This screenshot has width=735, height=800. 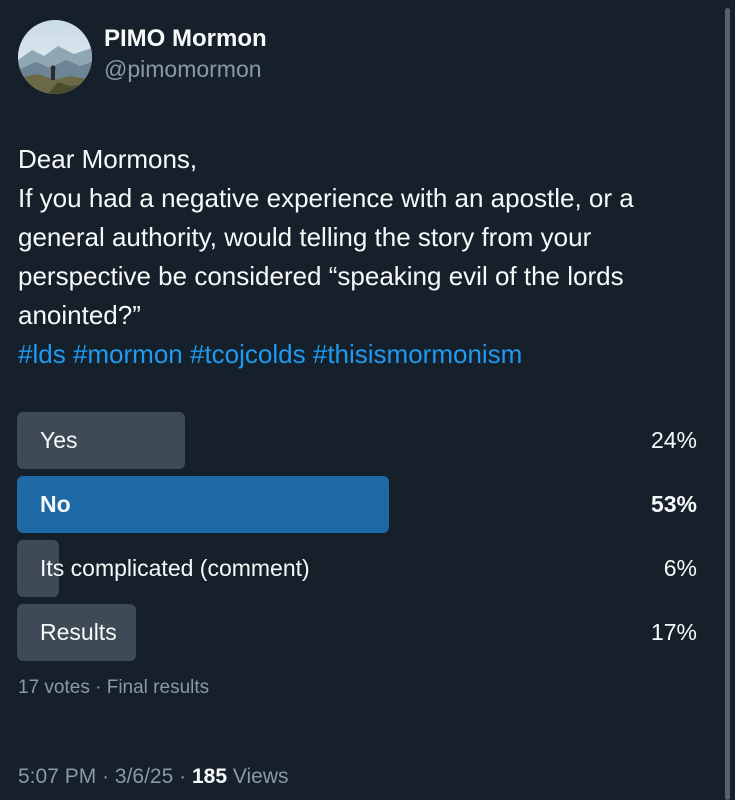 I want to click on poll-option-label: Its complicated (comment), so click(x=175, y=568).